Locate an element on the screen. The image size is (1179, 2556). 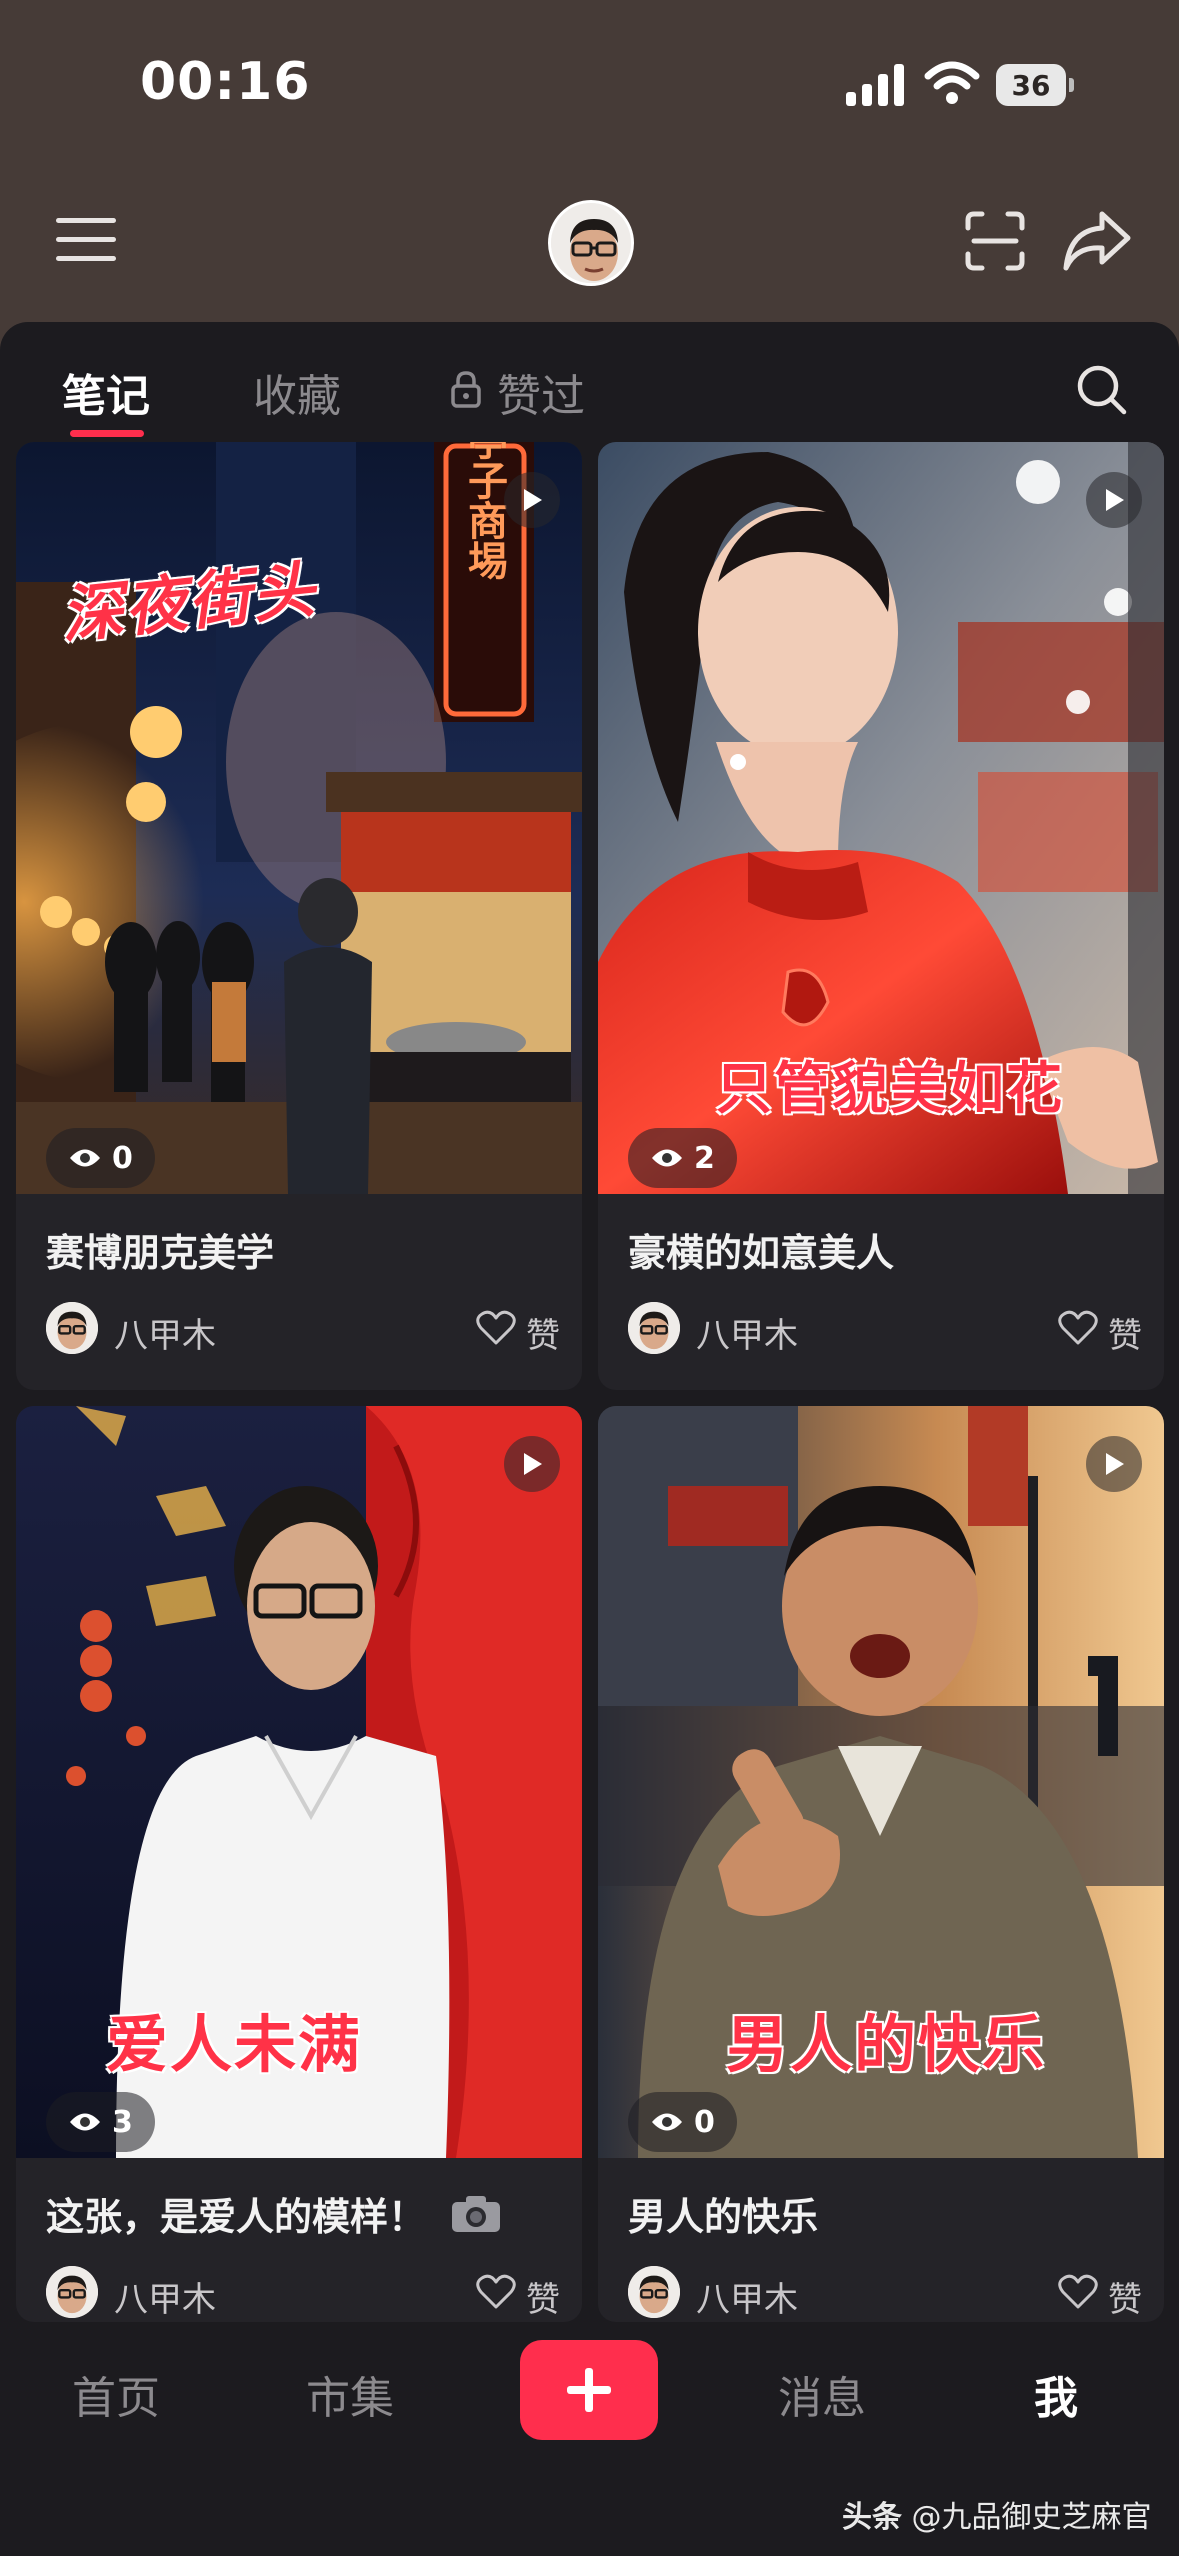
cover-overlay-text: 只管貌美如花 is located at coordinates (890, 1089).